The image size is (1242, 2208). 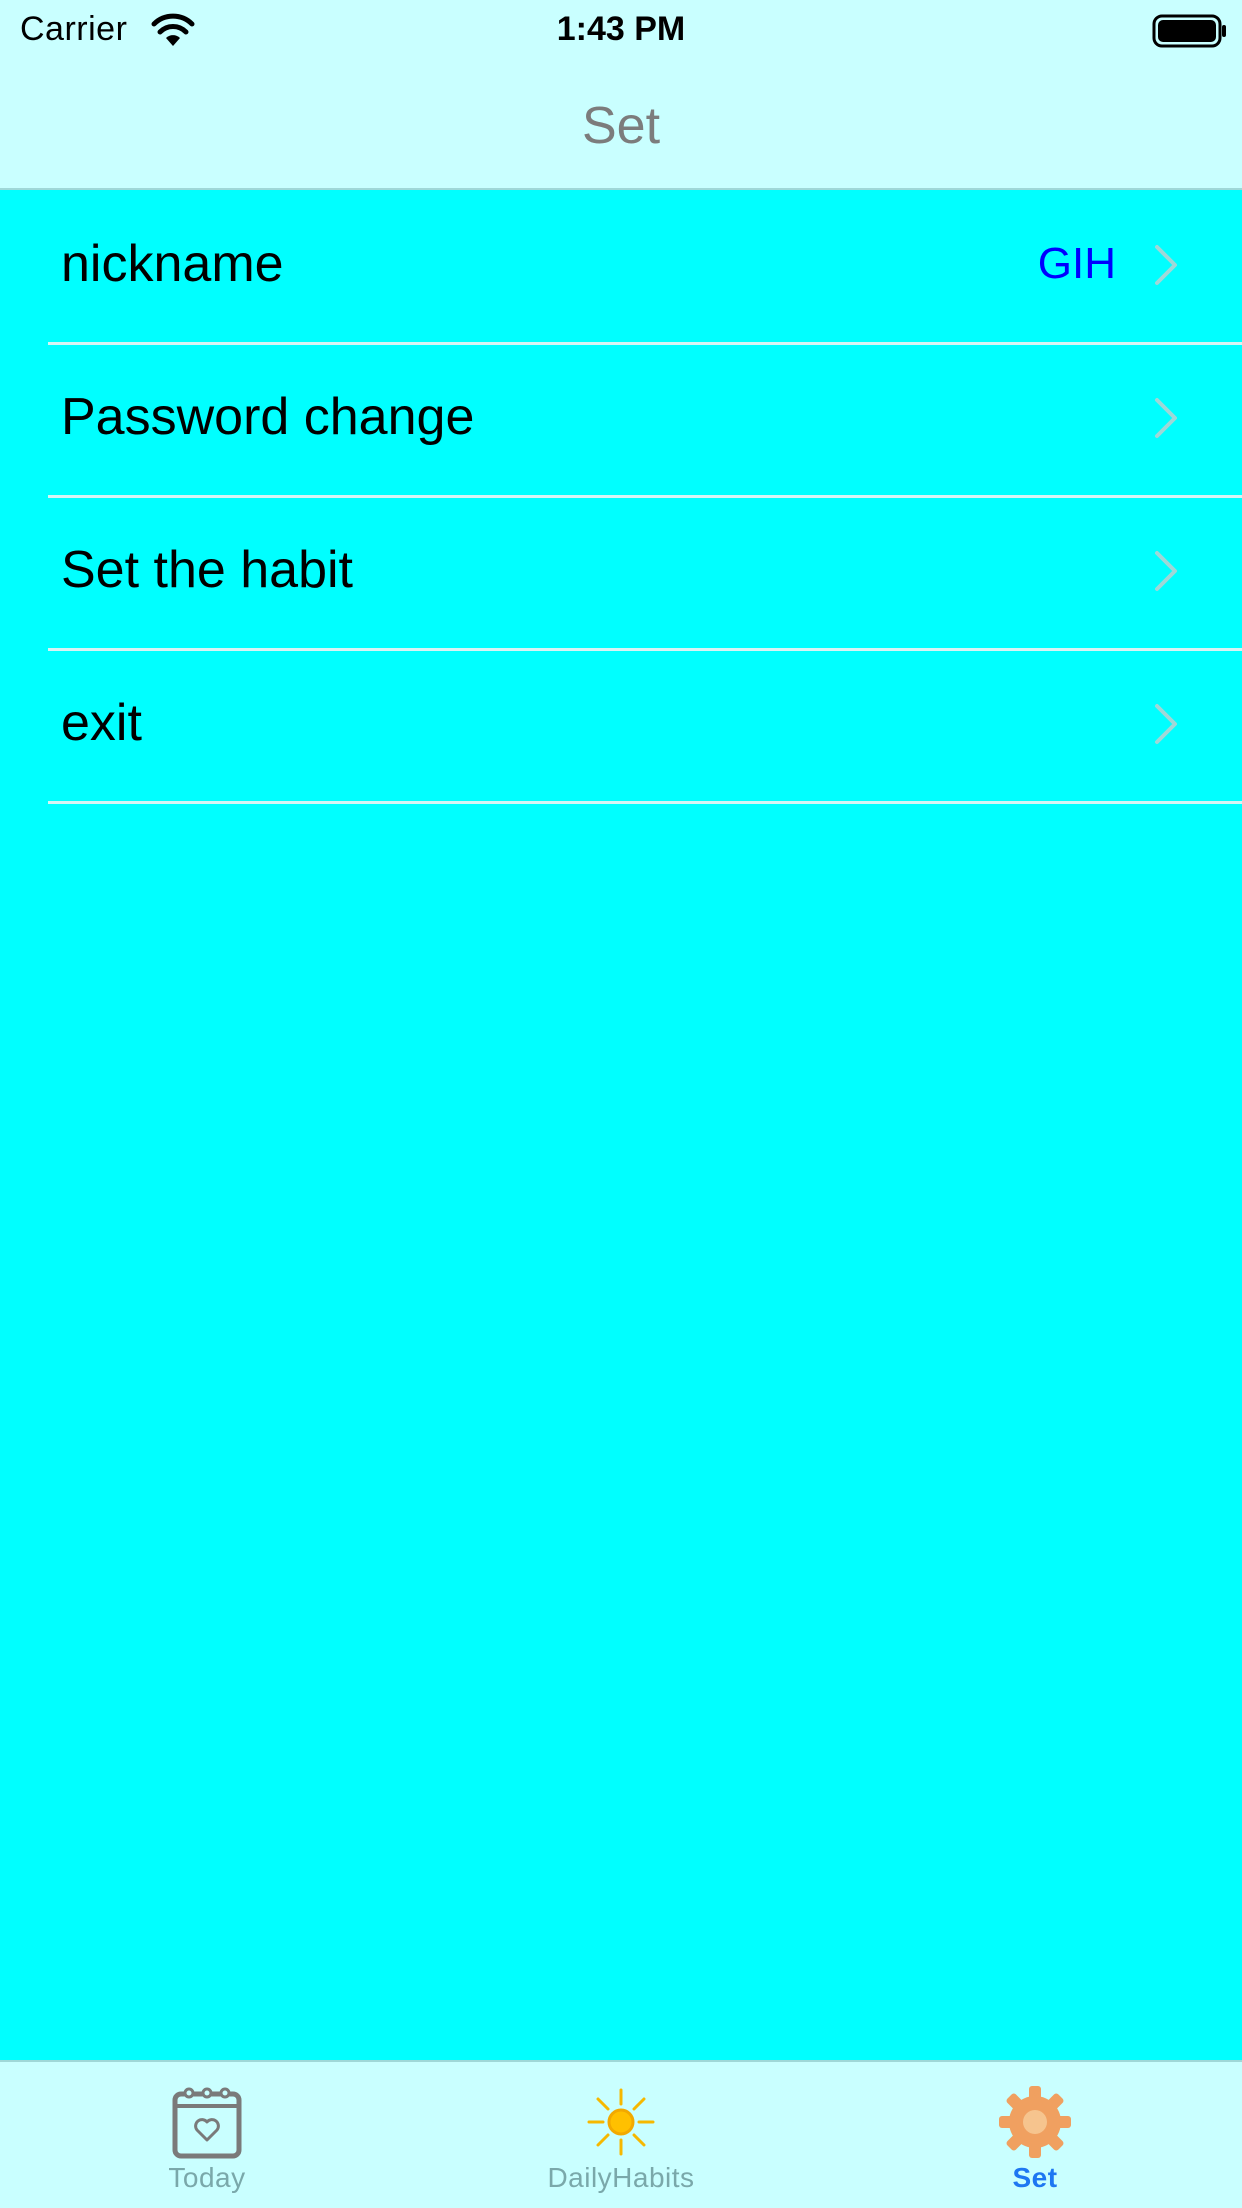 I want to click on tab-today: Today, so click(x=207, y=2135).